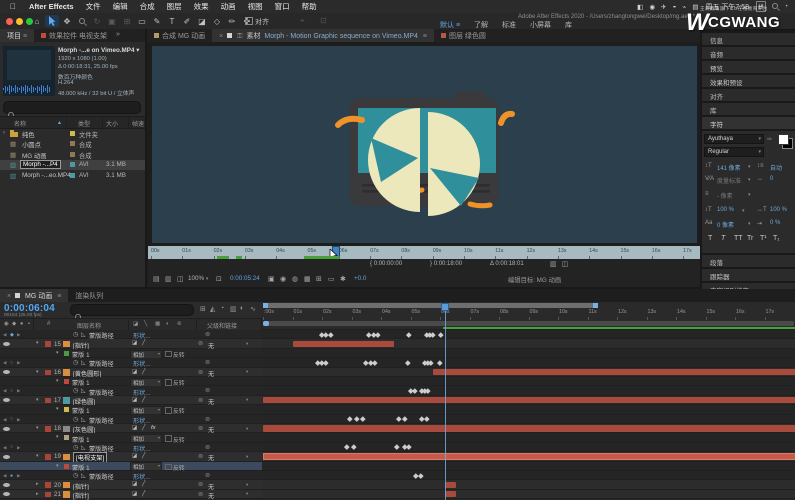  Describe the element at coordinates (640, 7) in the screenshot. I see `app-status-icon-1: ◧` at that location.